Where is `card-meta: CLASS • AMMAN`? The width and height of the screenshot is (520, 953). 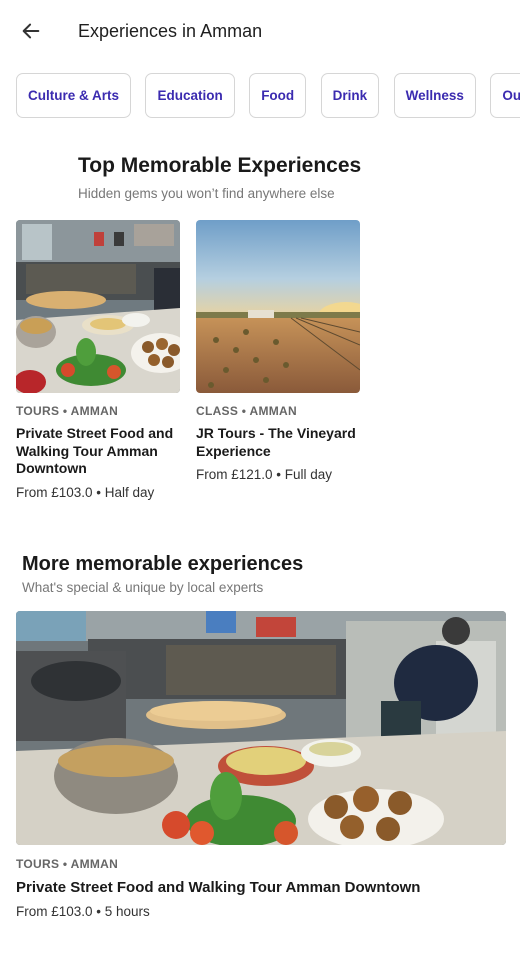
card-meta: CLASS • AMMAN is located at coordinates (246, 411).